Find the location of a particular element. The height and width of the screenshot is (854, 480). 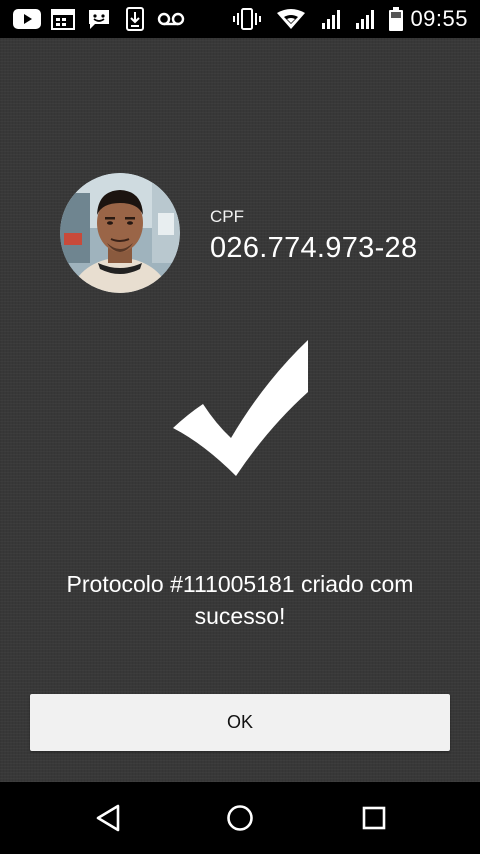

recents-icon is located at coordinates (374, 818).